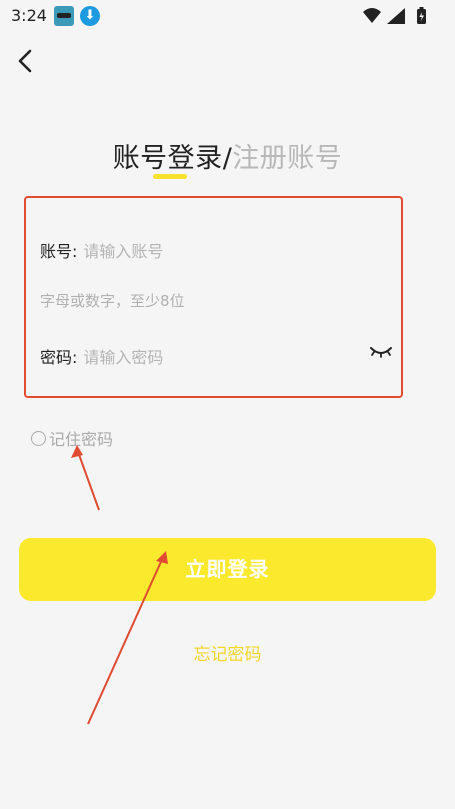 The image size is (455, 809). I want to click on wifi-icon, so click(372, 15).